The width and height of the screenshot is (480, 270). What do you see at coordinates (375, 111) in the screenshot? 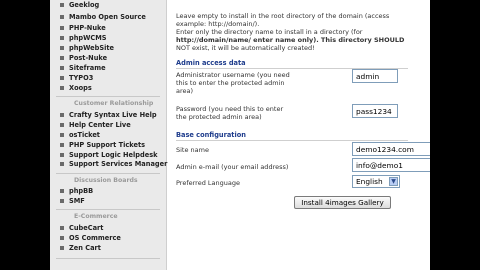
I see `password-field: pass1234` at bounding box center [375, 111].